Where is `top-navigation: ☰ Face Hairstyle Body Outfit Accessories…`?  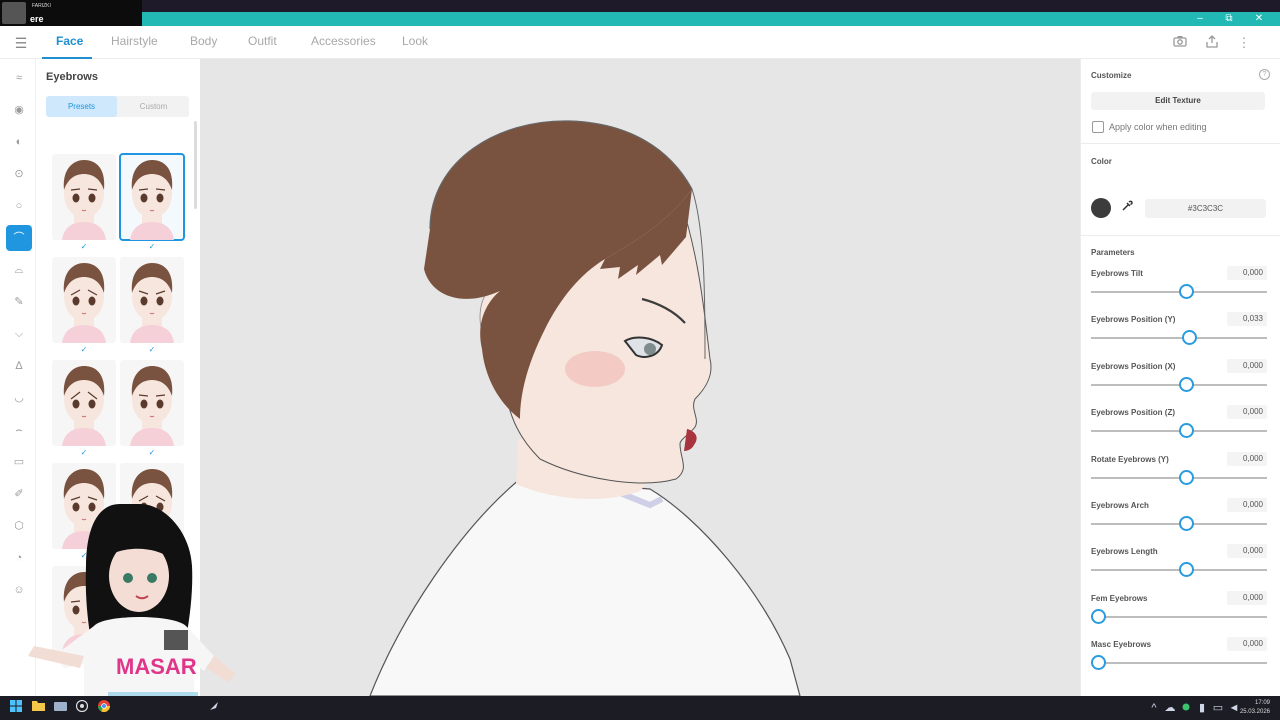
top-navigation: ☰ Face Hairstyle Body Outfit Accessories… is located at coordinates (640, 42).